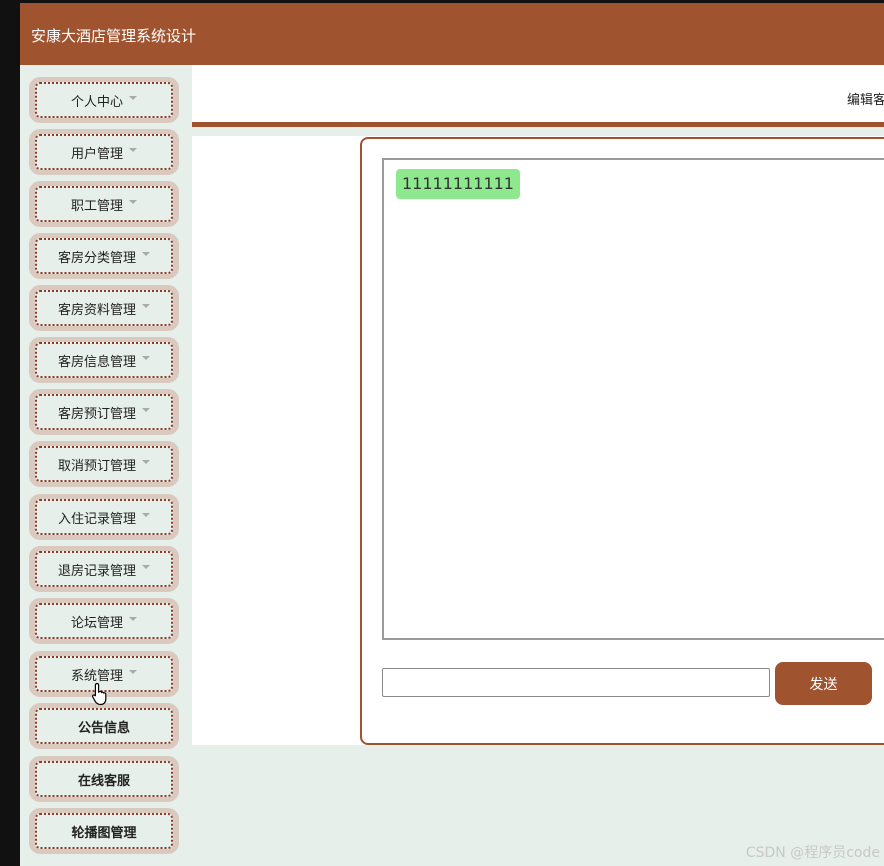 This screenshot has width=884, height=866. I want to click on sidebar-item-label: 取消预订管理, so click(96, 466).